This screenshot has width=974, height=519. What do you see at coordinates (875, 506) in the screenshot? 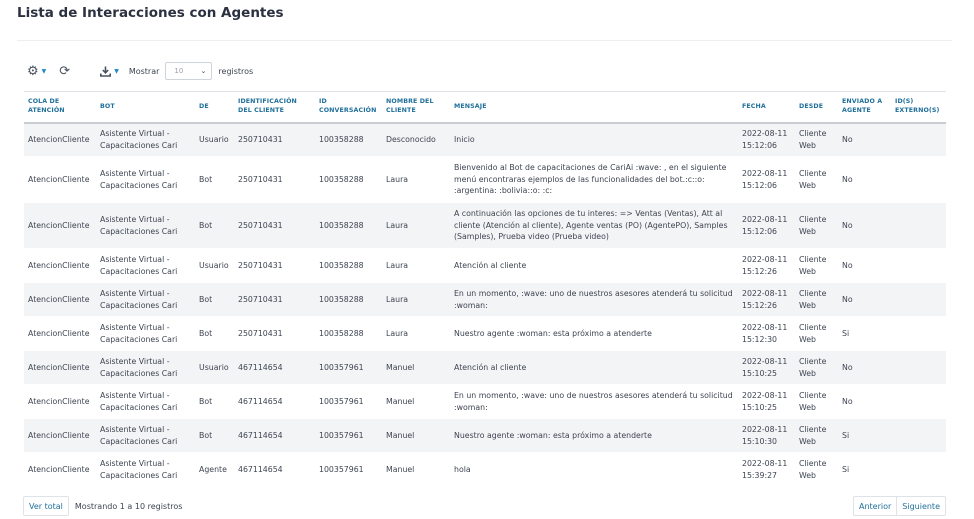
I see `previous-page-button: Anterior` at bounding box center [875, 506].